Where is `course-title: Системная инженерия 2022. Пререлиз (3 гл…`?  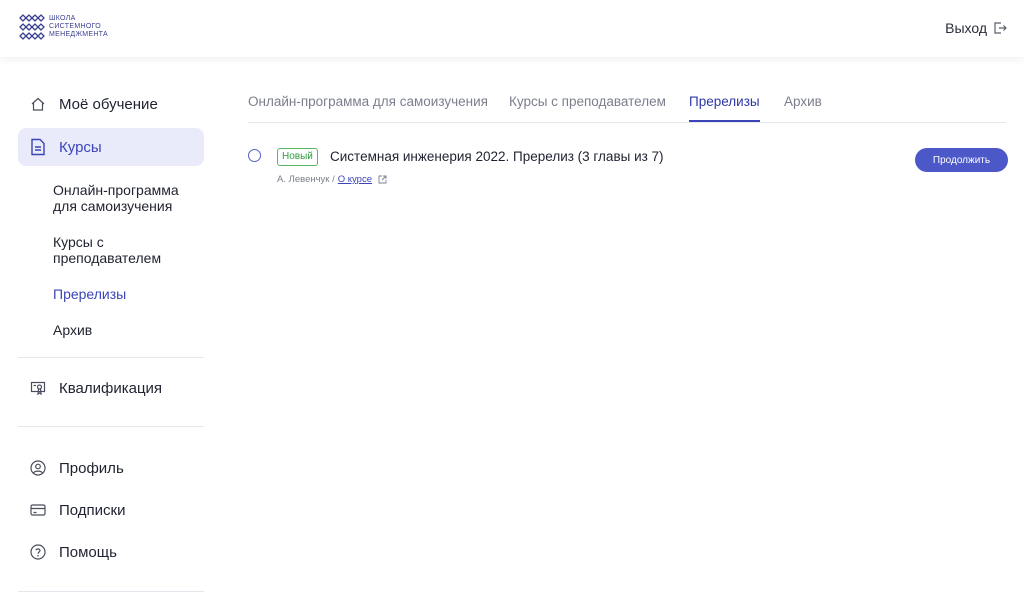
course-title: Системная инженерия 2022. Пререлиз (3 гл… is located at coordinates (497, 156).